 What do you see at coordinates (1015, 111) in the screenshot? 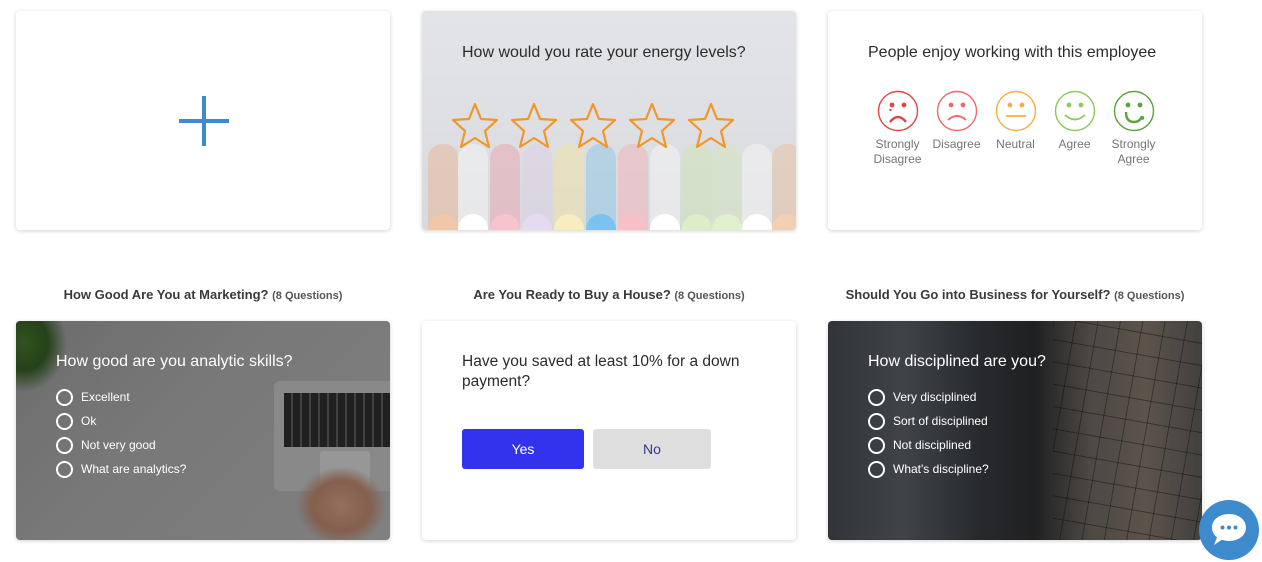
I see `neutral-face-icon` at bounding box center [1015, 111].